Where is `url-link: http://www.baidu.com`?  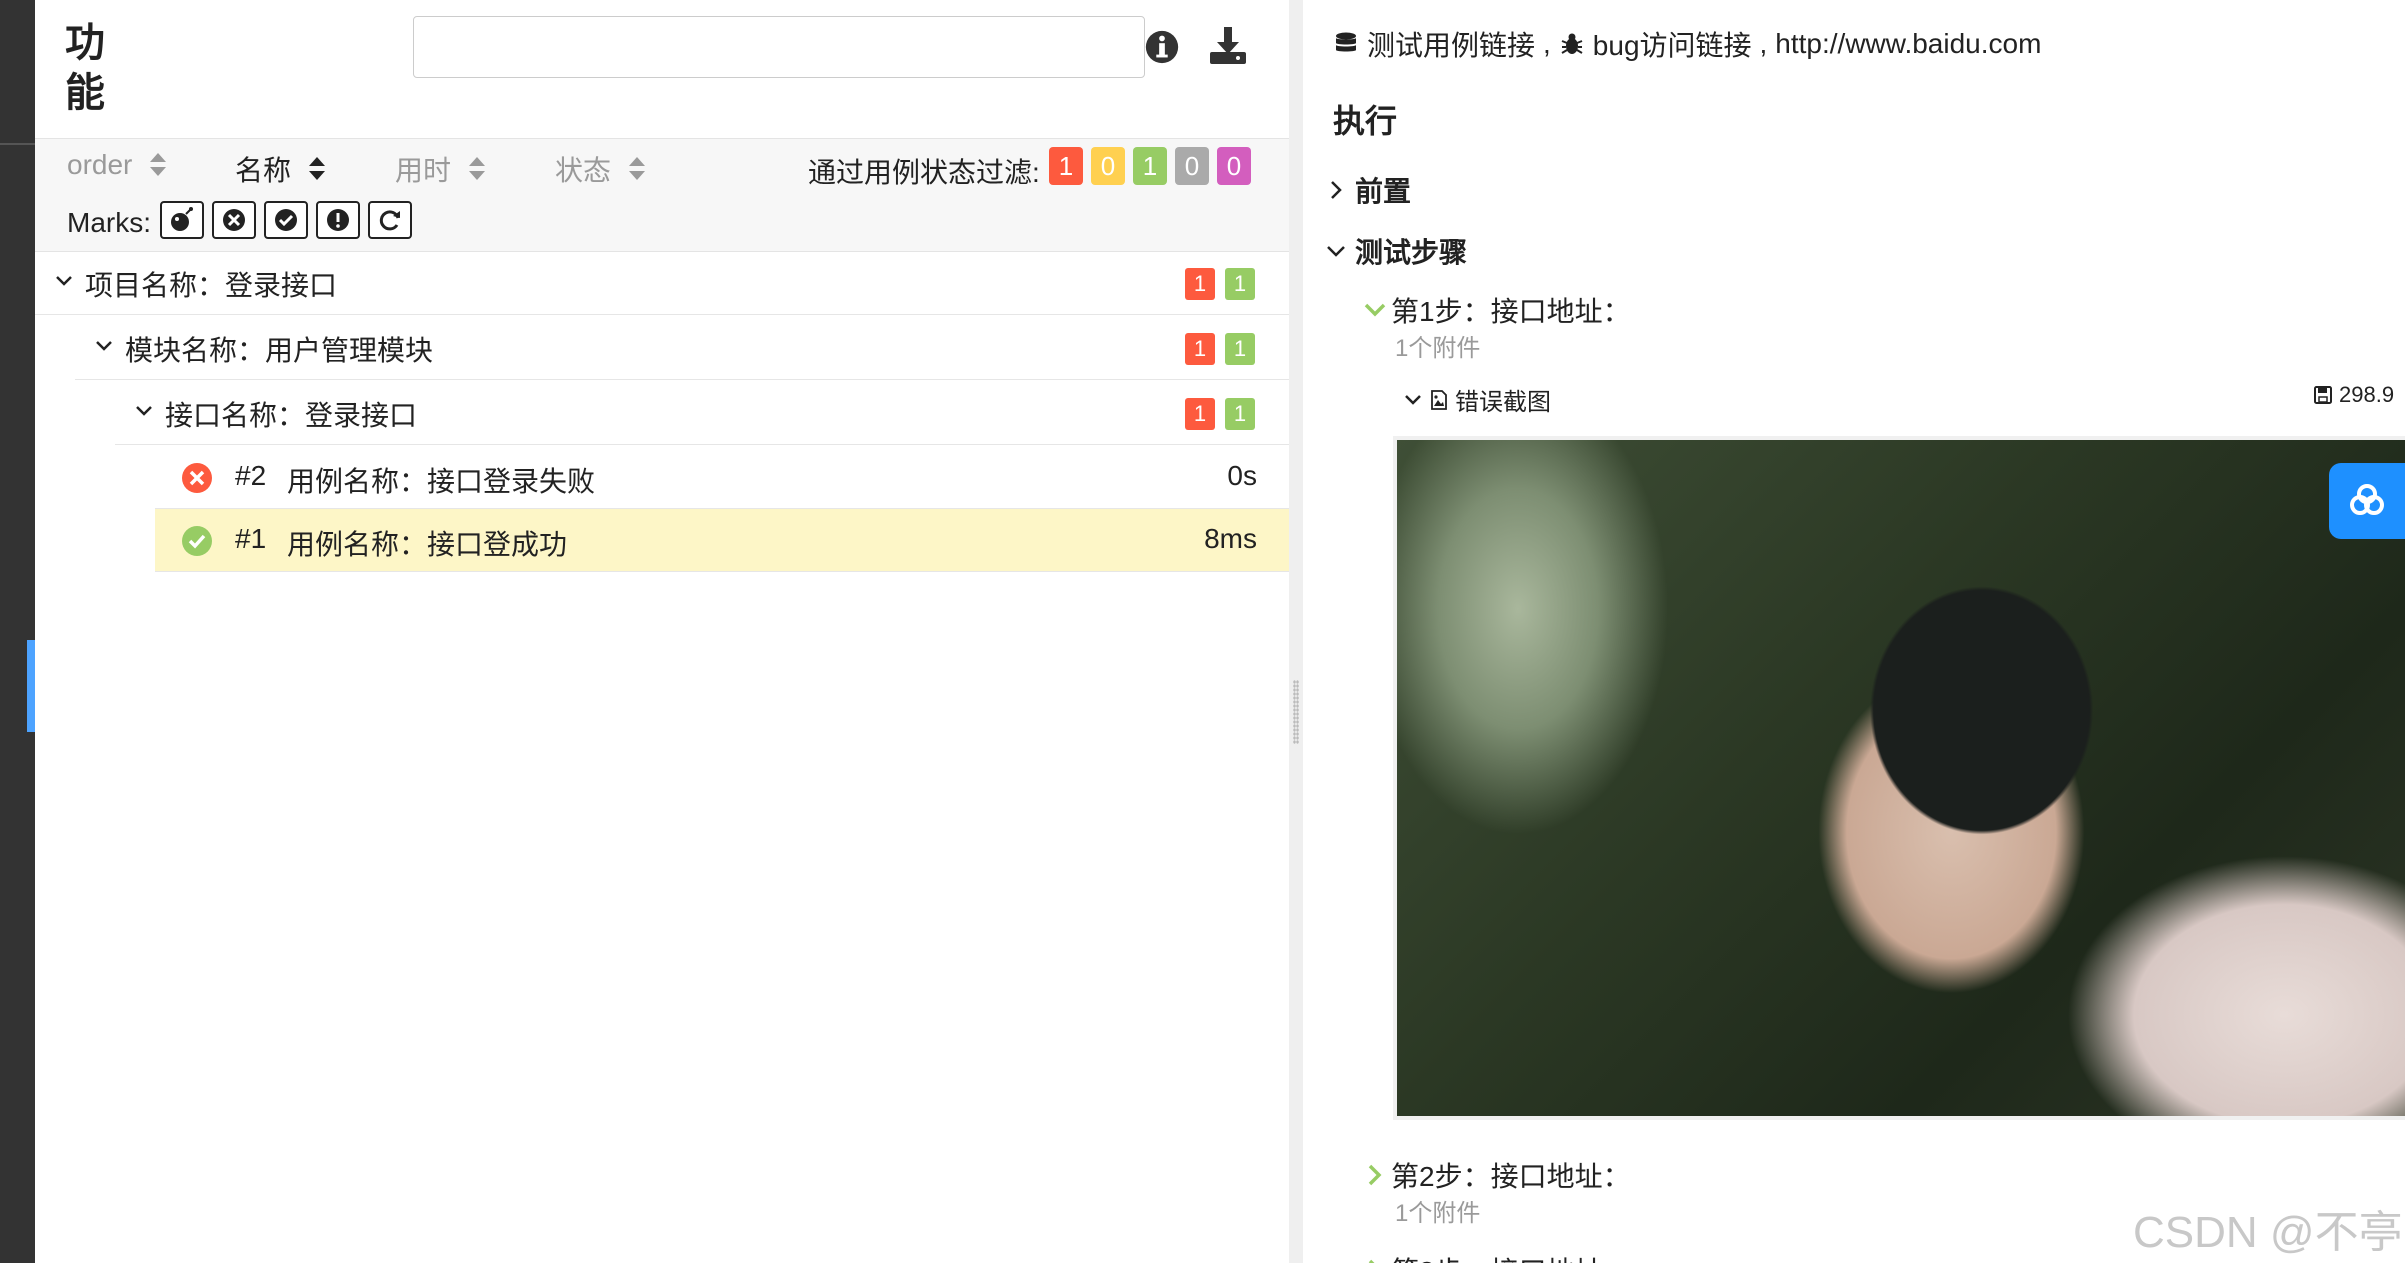
url-link: http://www.baidu.com is located at coordinates (1908, 44).